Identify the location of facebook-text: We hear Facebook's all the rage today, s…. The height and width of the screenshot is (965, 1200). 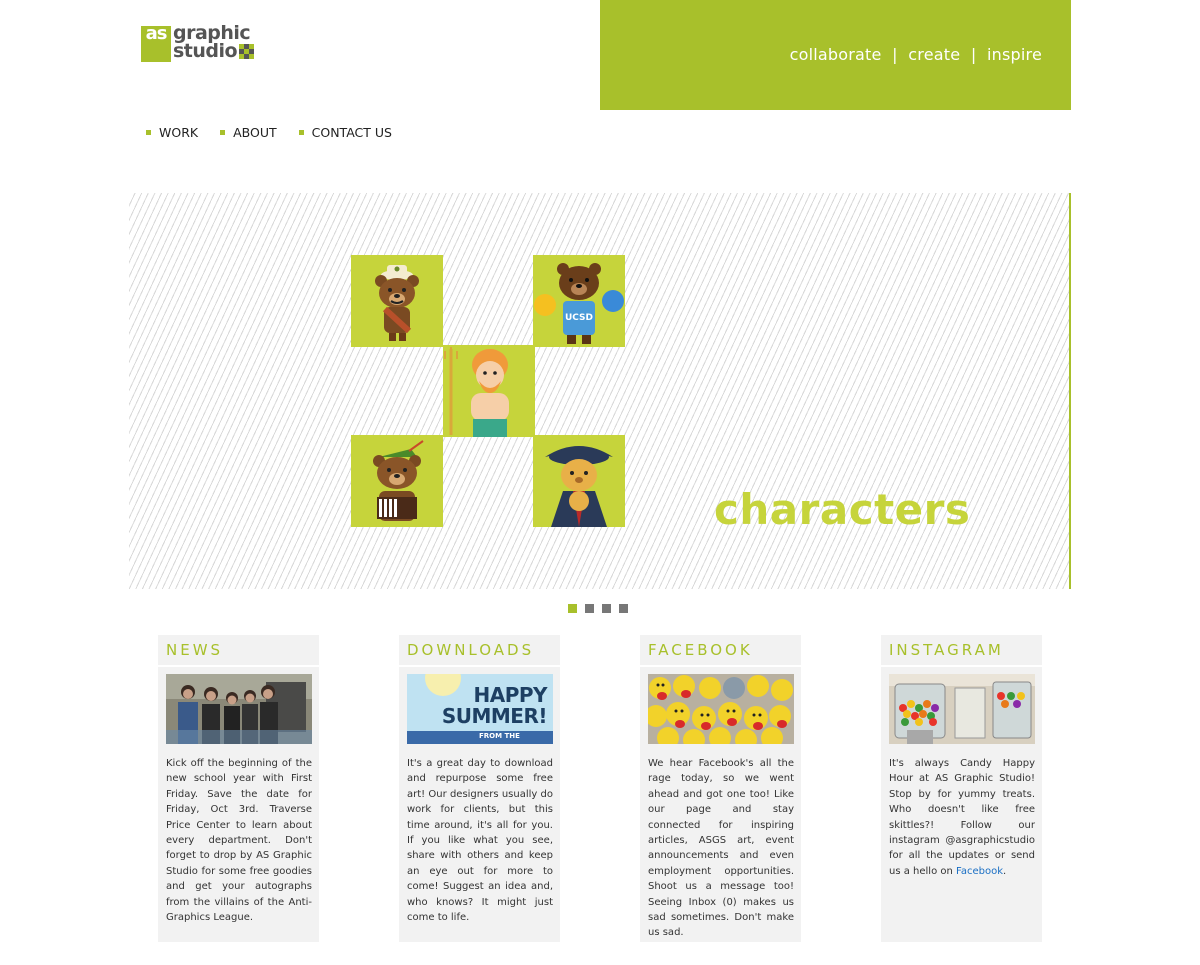
(721, 848).